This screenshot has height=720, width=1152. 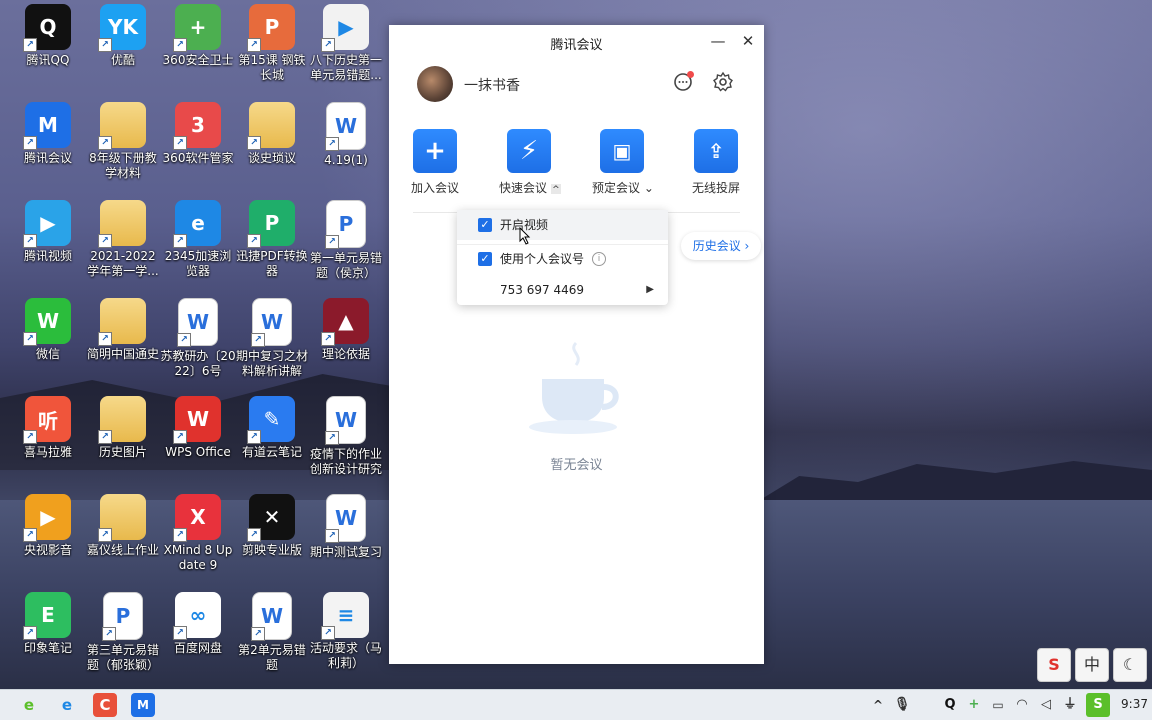 What do you see at coordinates (529, 151) in the screenshot?
I see `lightning-icon: ⚡` at bounding box center [529, 151].